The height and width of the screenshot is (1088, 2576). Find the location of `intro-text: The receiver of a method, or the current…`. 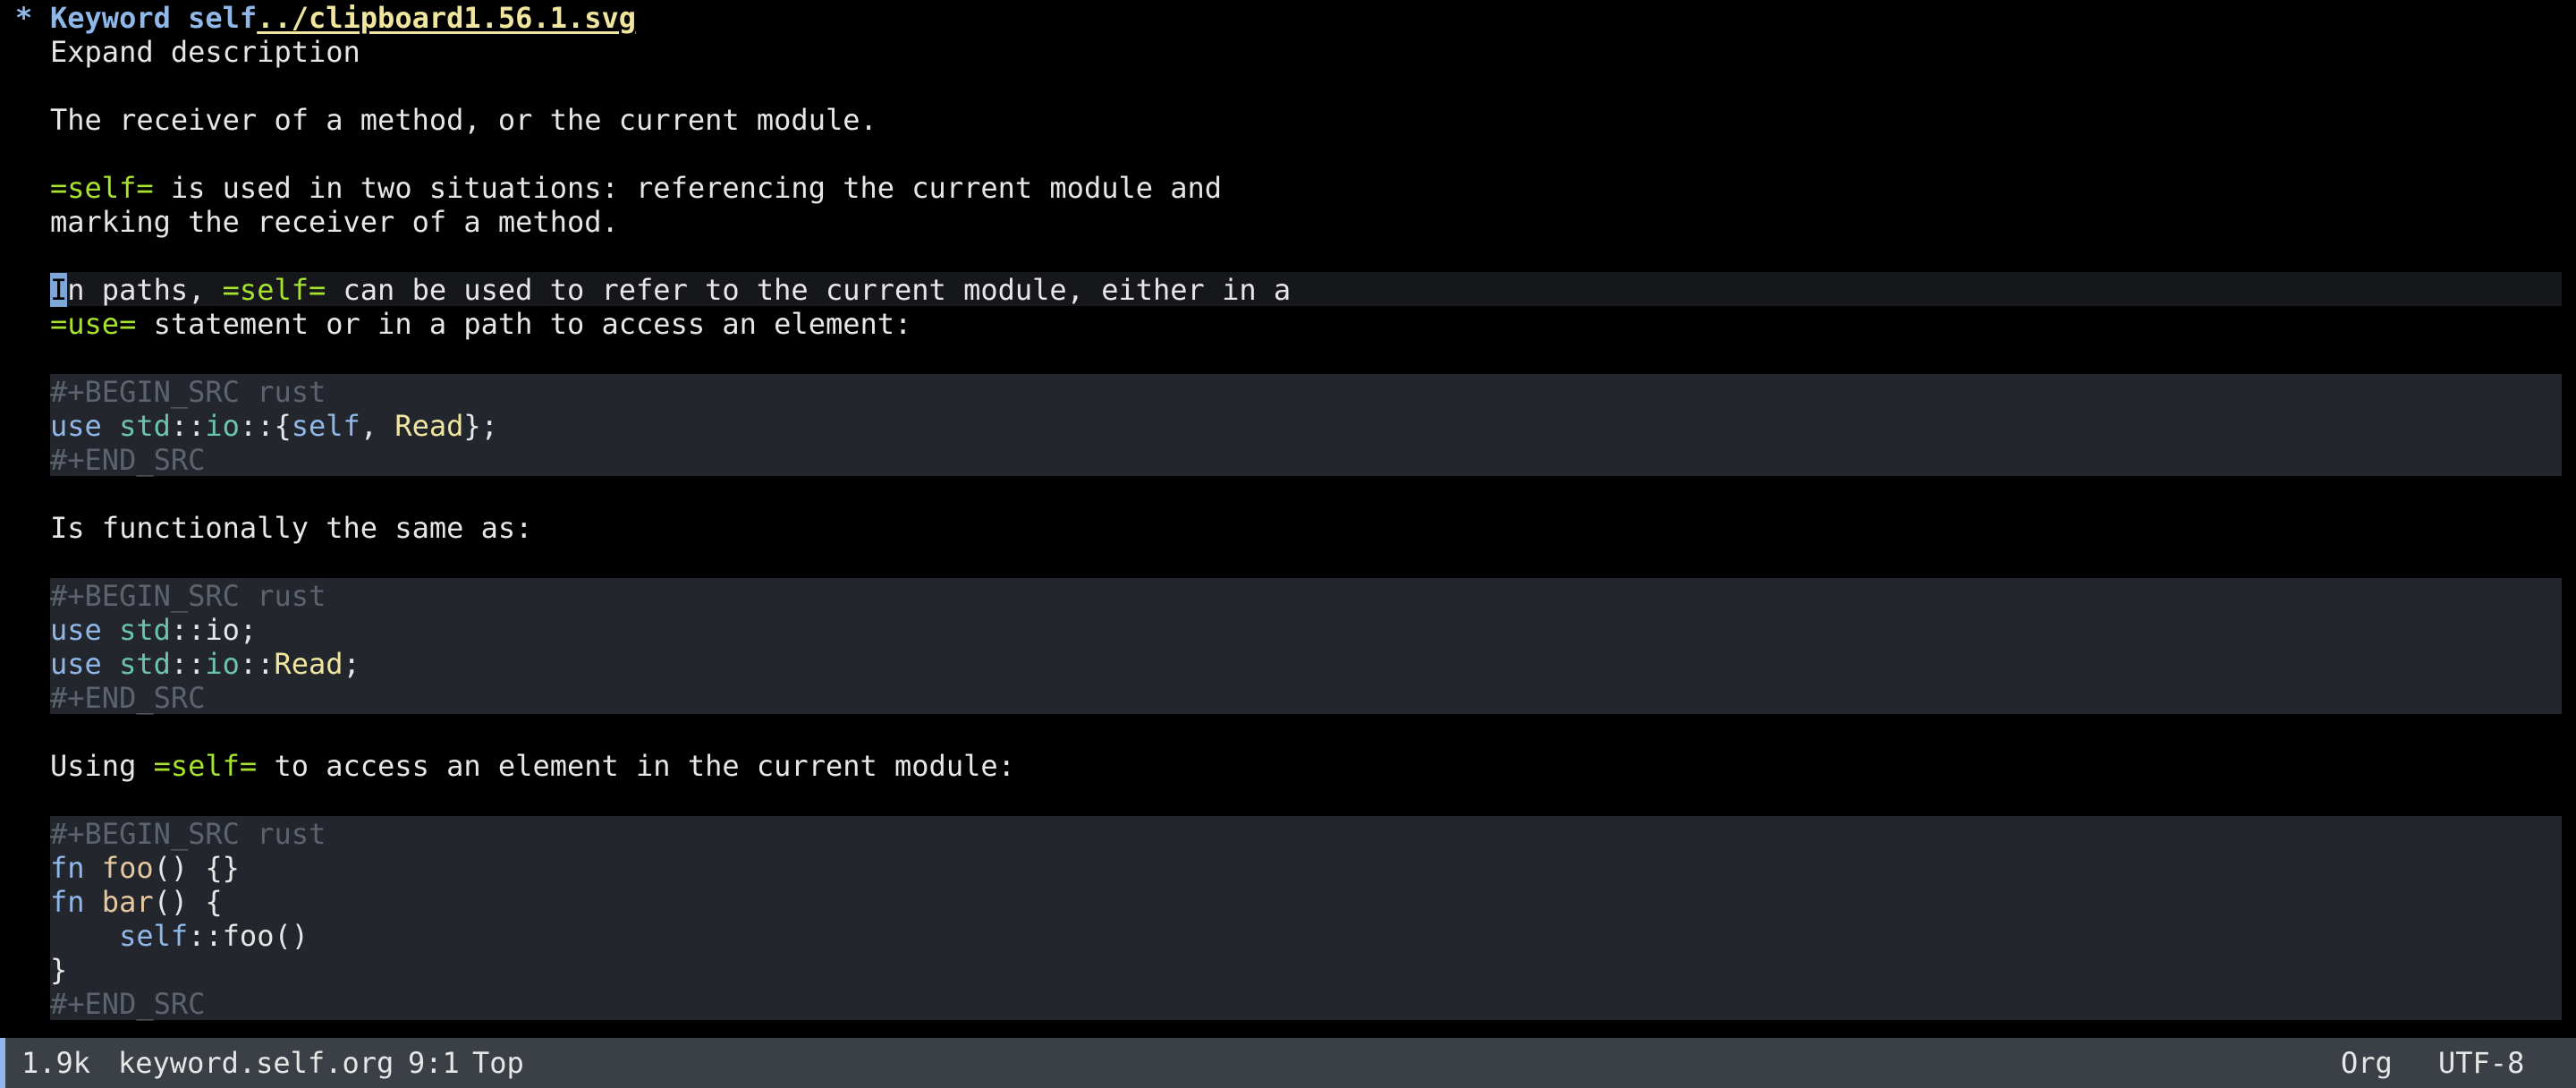

intro-text: The receiver of a method, or the current… is located at coordinates (463, 120).